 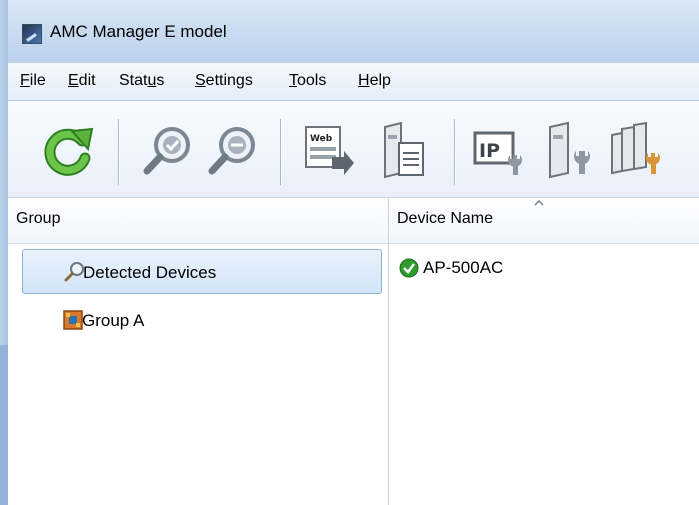 I want to click on device-wrench-icon, so click(x=569, y=150).